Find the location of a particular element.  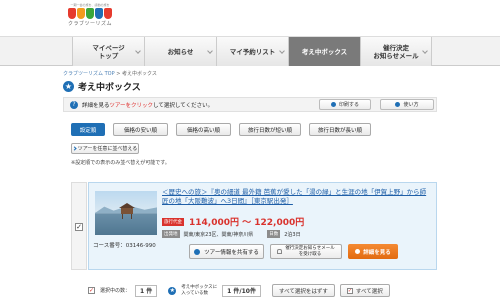

box-count: 1 件/10件 is located at coordinates (241, 290).